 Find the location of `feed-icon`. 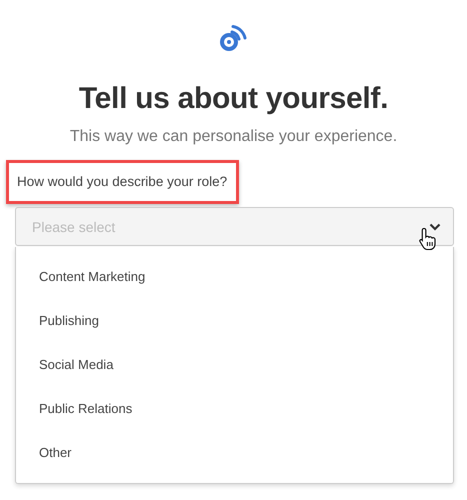

feed-icon is located at coordinates (233, 38).